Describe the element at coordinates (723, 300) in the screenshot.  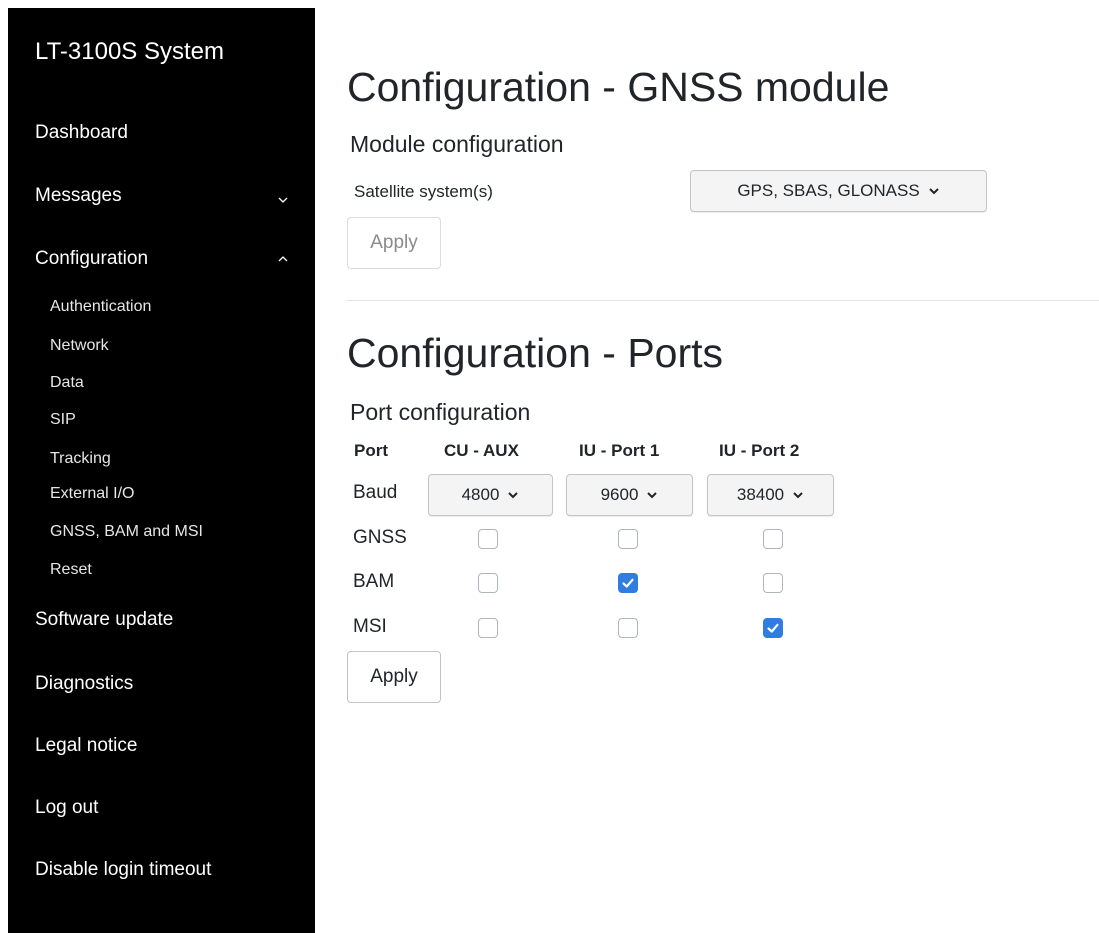
I see `section-divider` at that location.